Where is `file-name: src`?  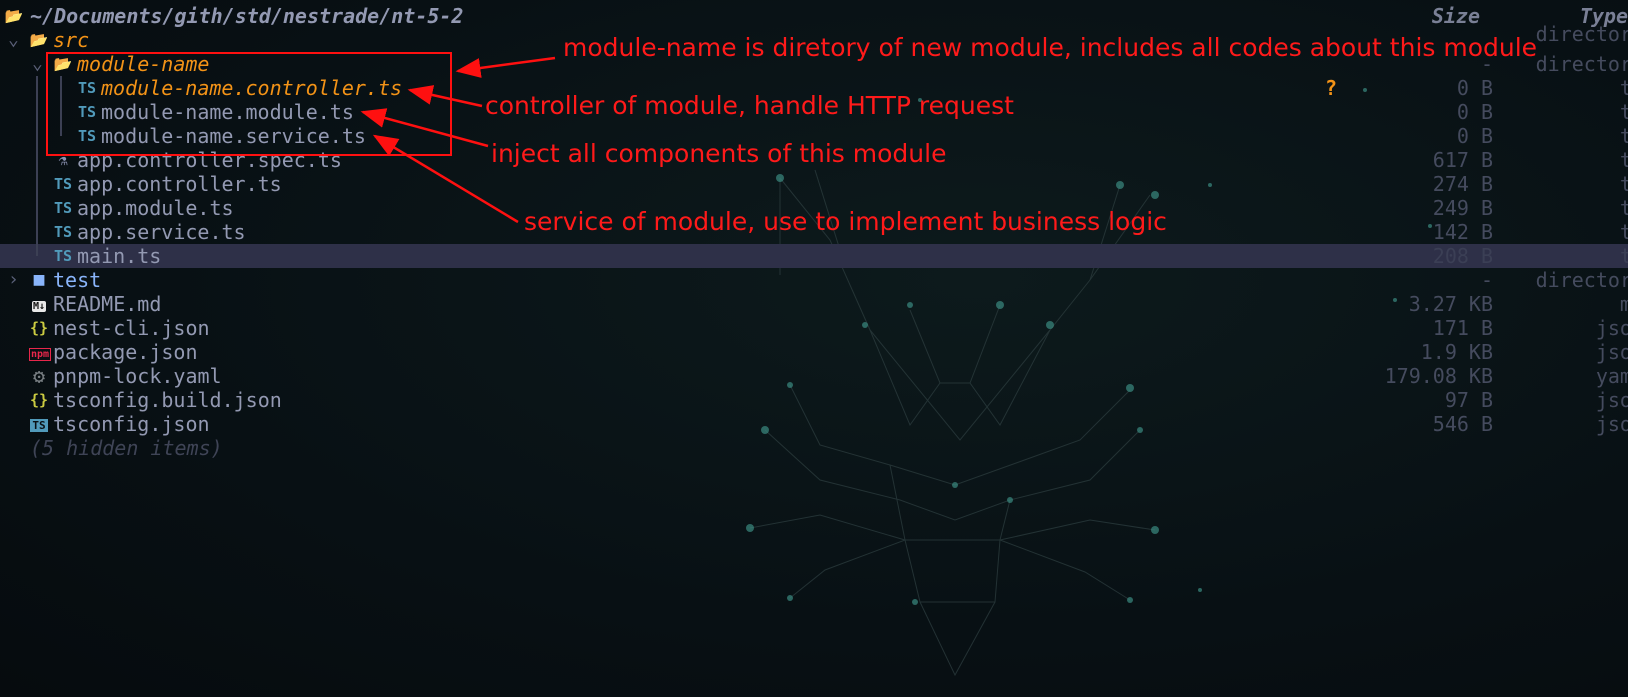 file-name: src is located at coordinates (71, 40).